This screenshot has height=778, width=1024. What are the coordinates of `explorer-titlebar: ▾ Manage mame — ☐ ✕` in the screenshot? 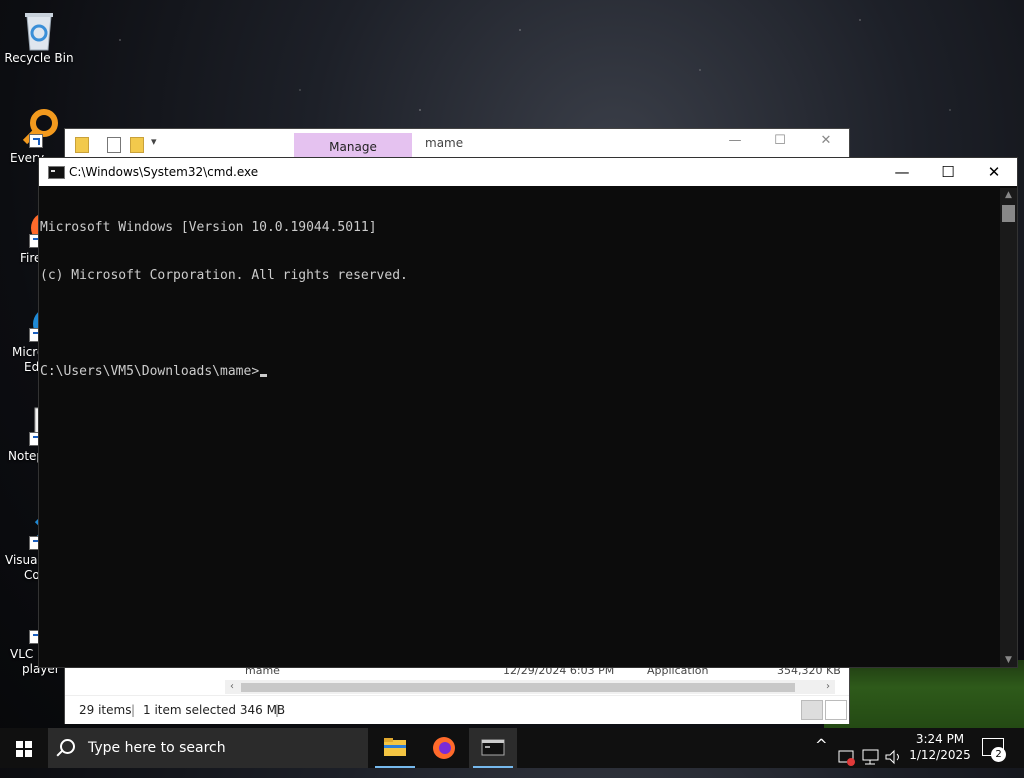 It's located at (457, 144).